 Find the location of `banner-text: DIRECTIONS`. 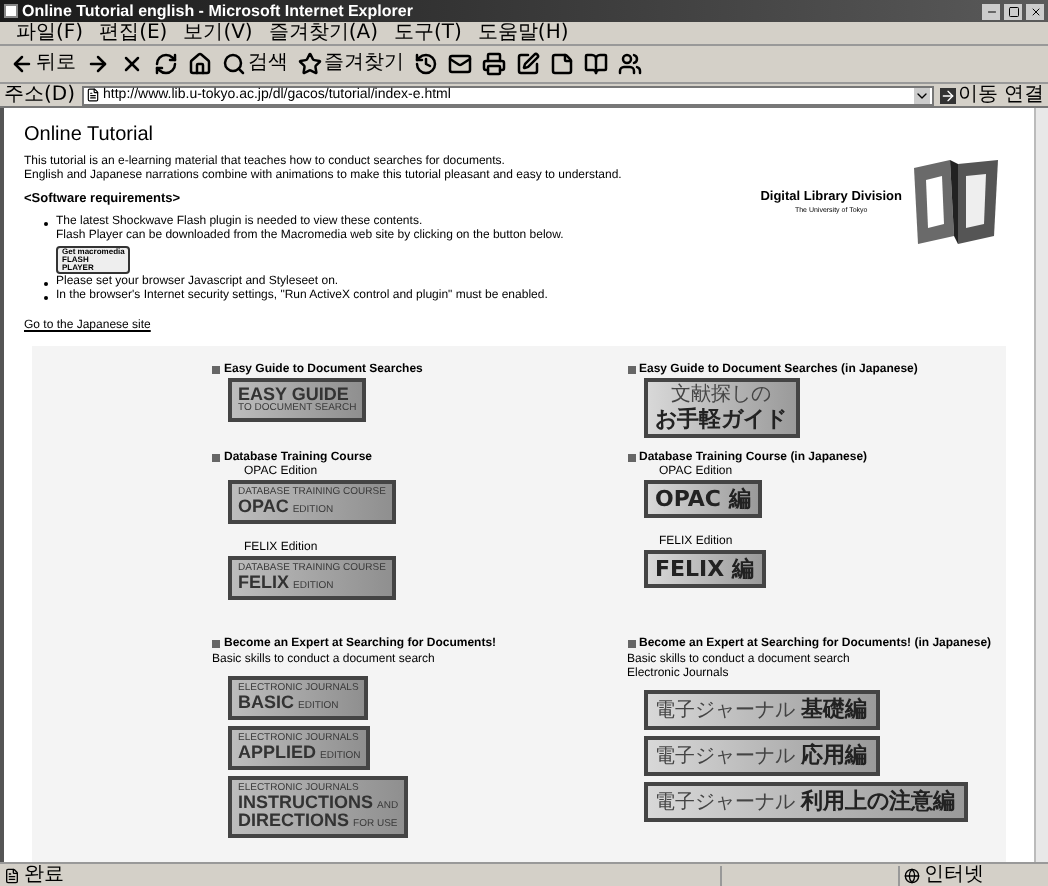

banner-text: DIRECTIONS is located at coordinates (294, 821).